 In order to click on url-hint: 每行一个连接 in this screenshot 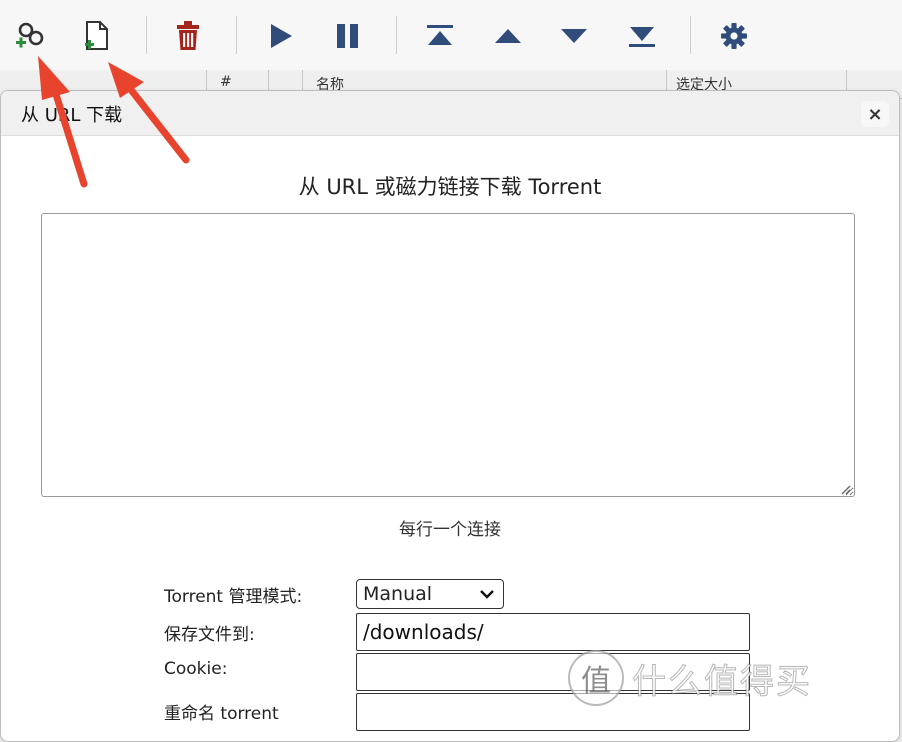, I will do `click(450, 530)`.